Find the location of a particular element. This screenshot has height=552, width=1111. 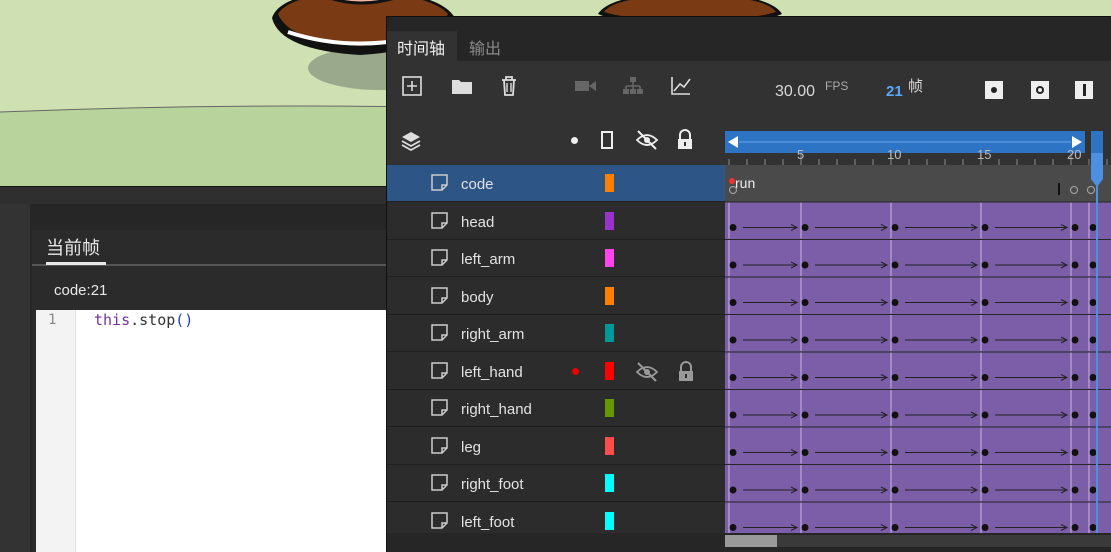

fps-value: 30.00 is located at coordinates (795, 92).